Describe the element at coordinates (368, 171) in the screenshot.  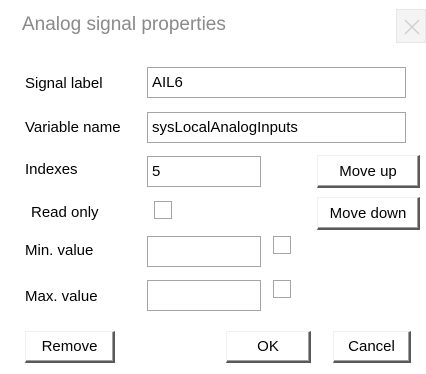
I see `move-up-button: Move up` at that location.